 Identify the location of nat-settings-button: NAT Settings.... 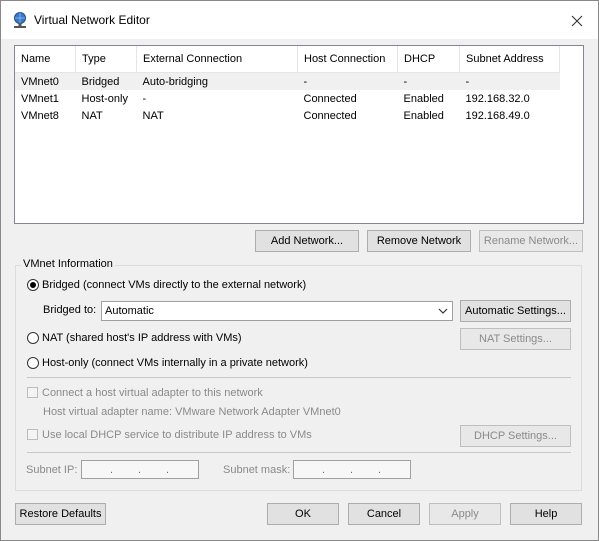
(515, 339).